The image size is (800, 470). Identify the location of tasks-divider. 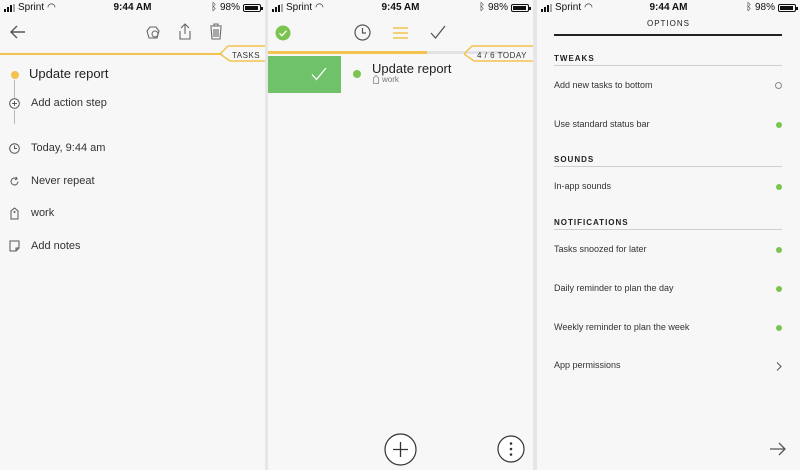
(111, 54).